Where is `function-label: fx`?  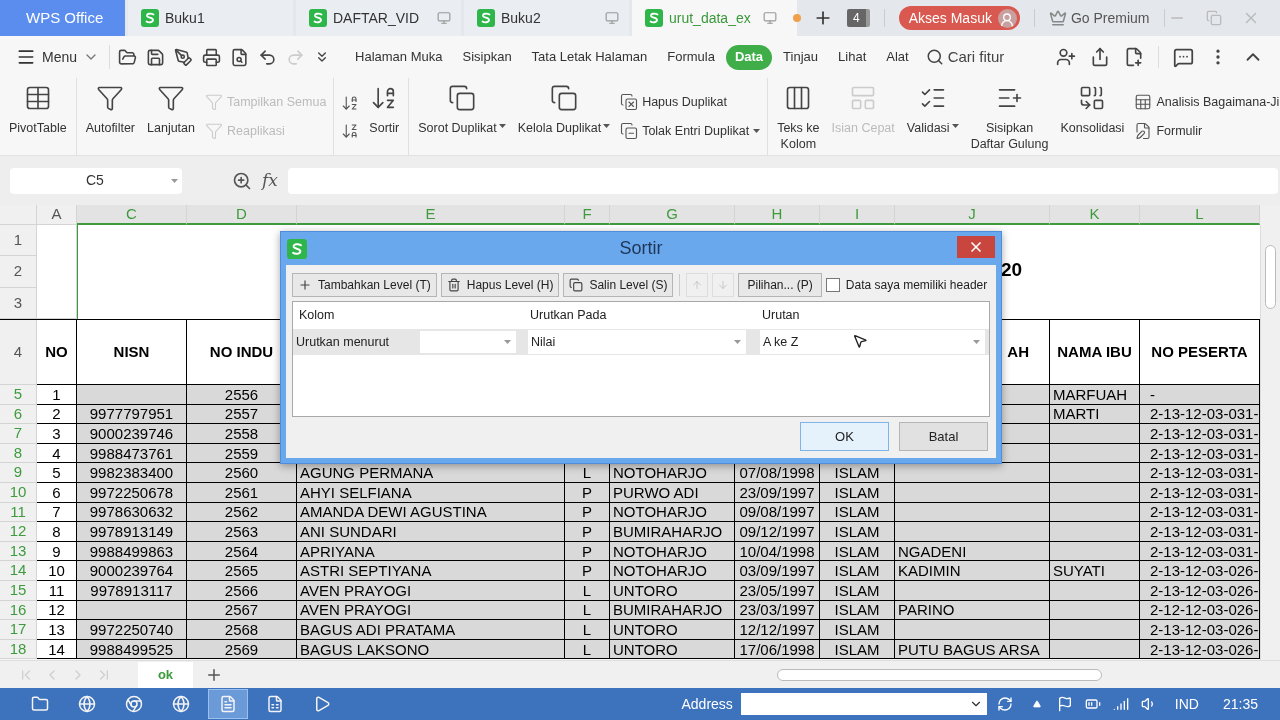 function-label: fx is located at coordinates (270, 180).